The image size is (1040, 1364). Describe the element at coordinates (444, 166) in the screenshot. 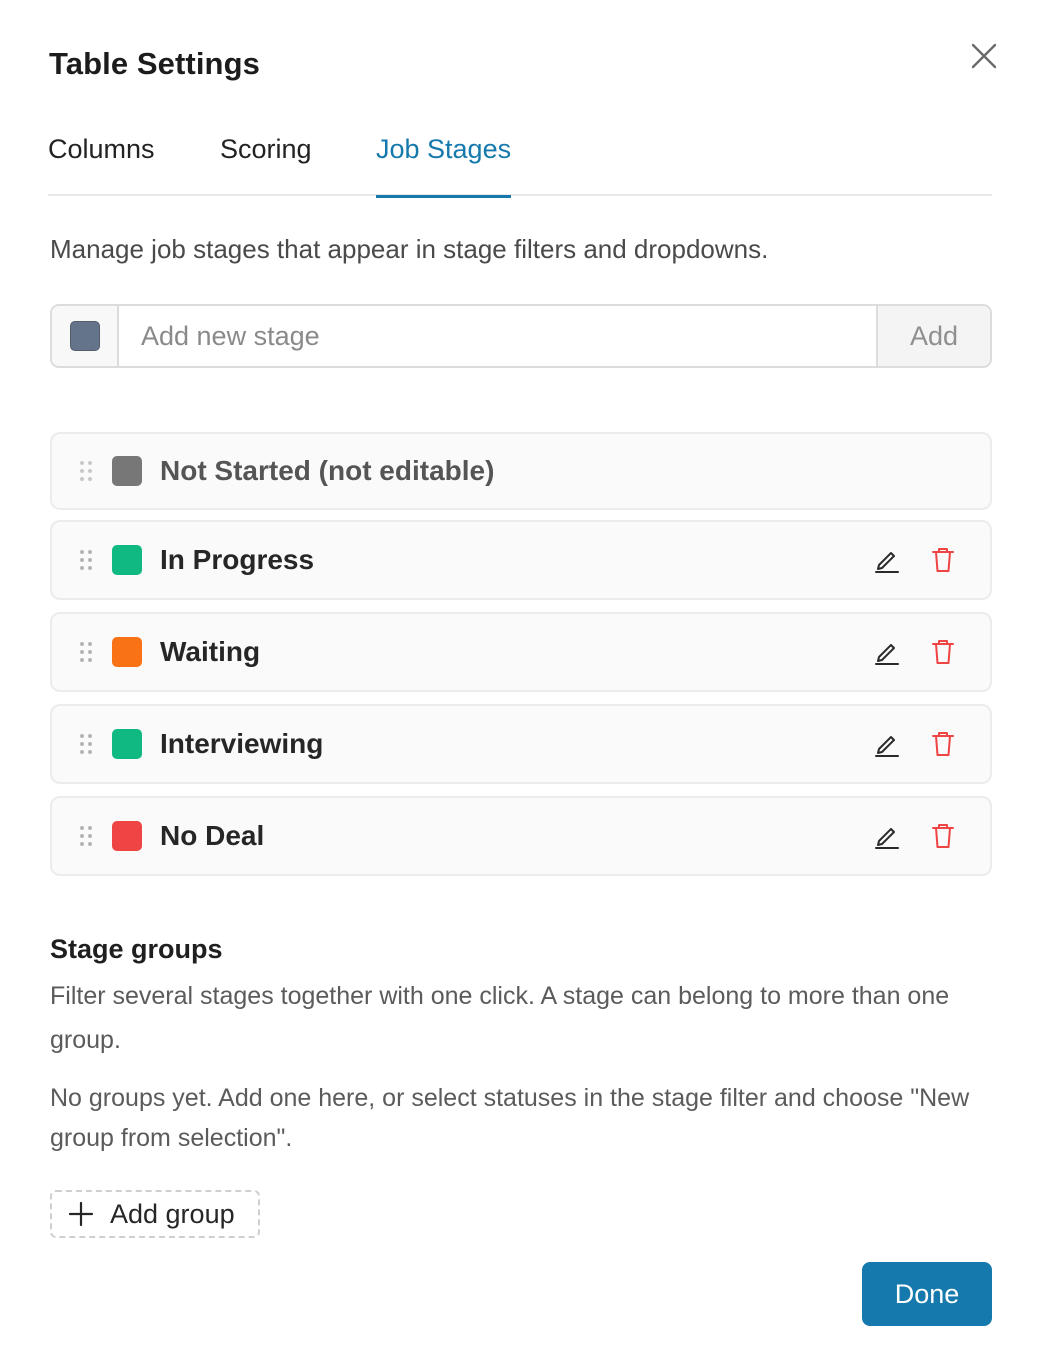

I see `tab-job-stages: Job Stages` at that location.